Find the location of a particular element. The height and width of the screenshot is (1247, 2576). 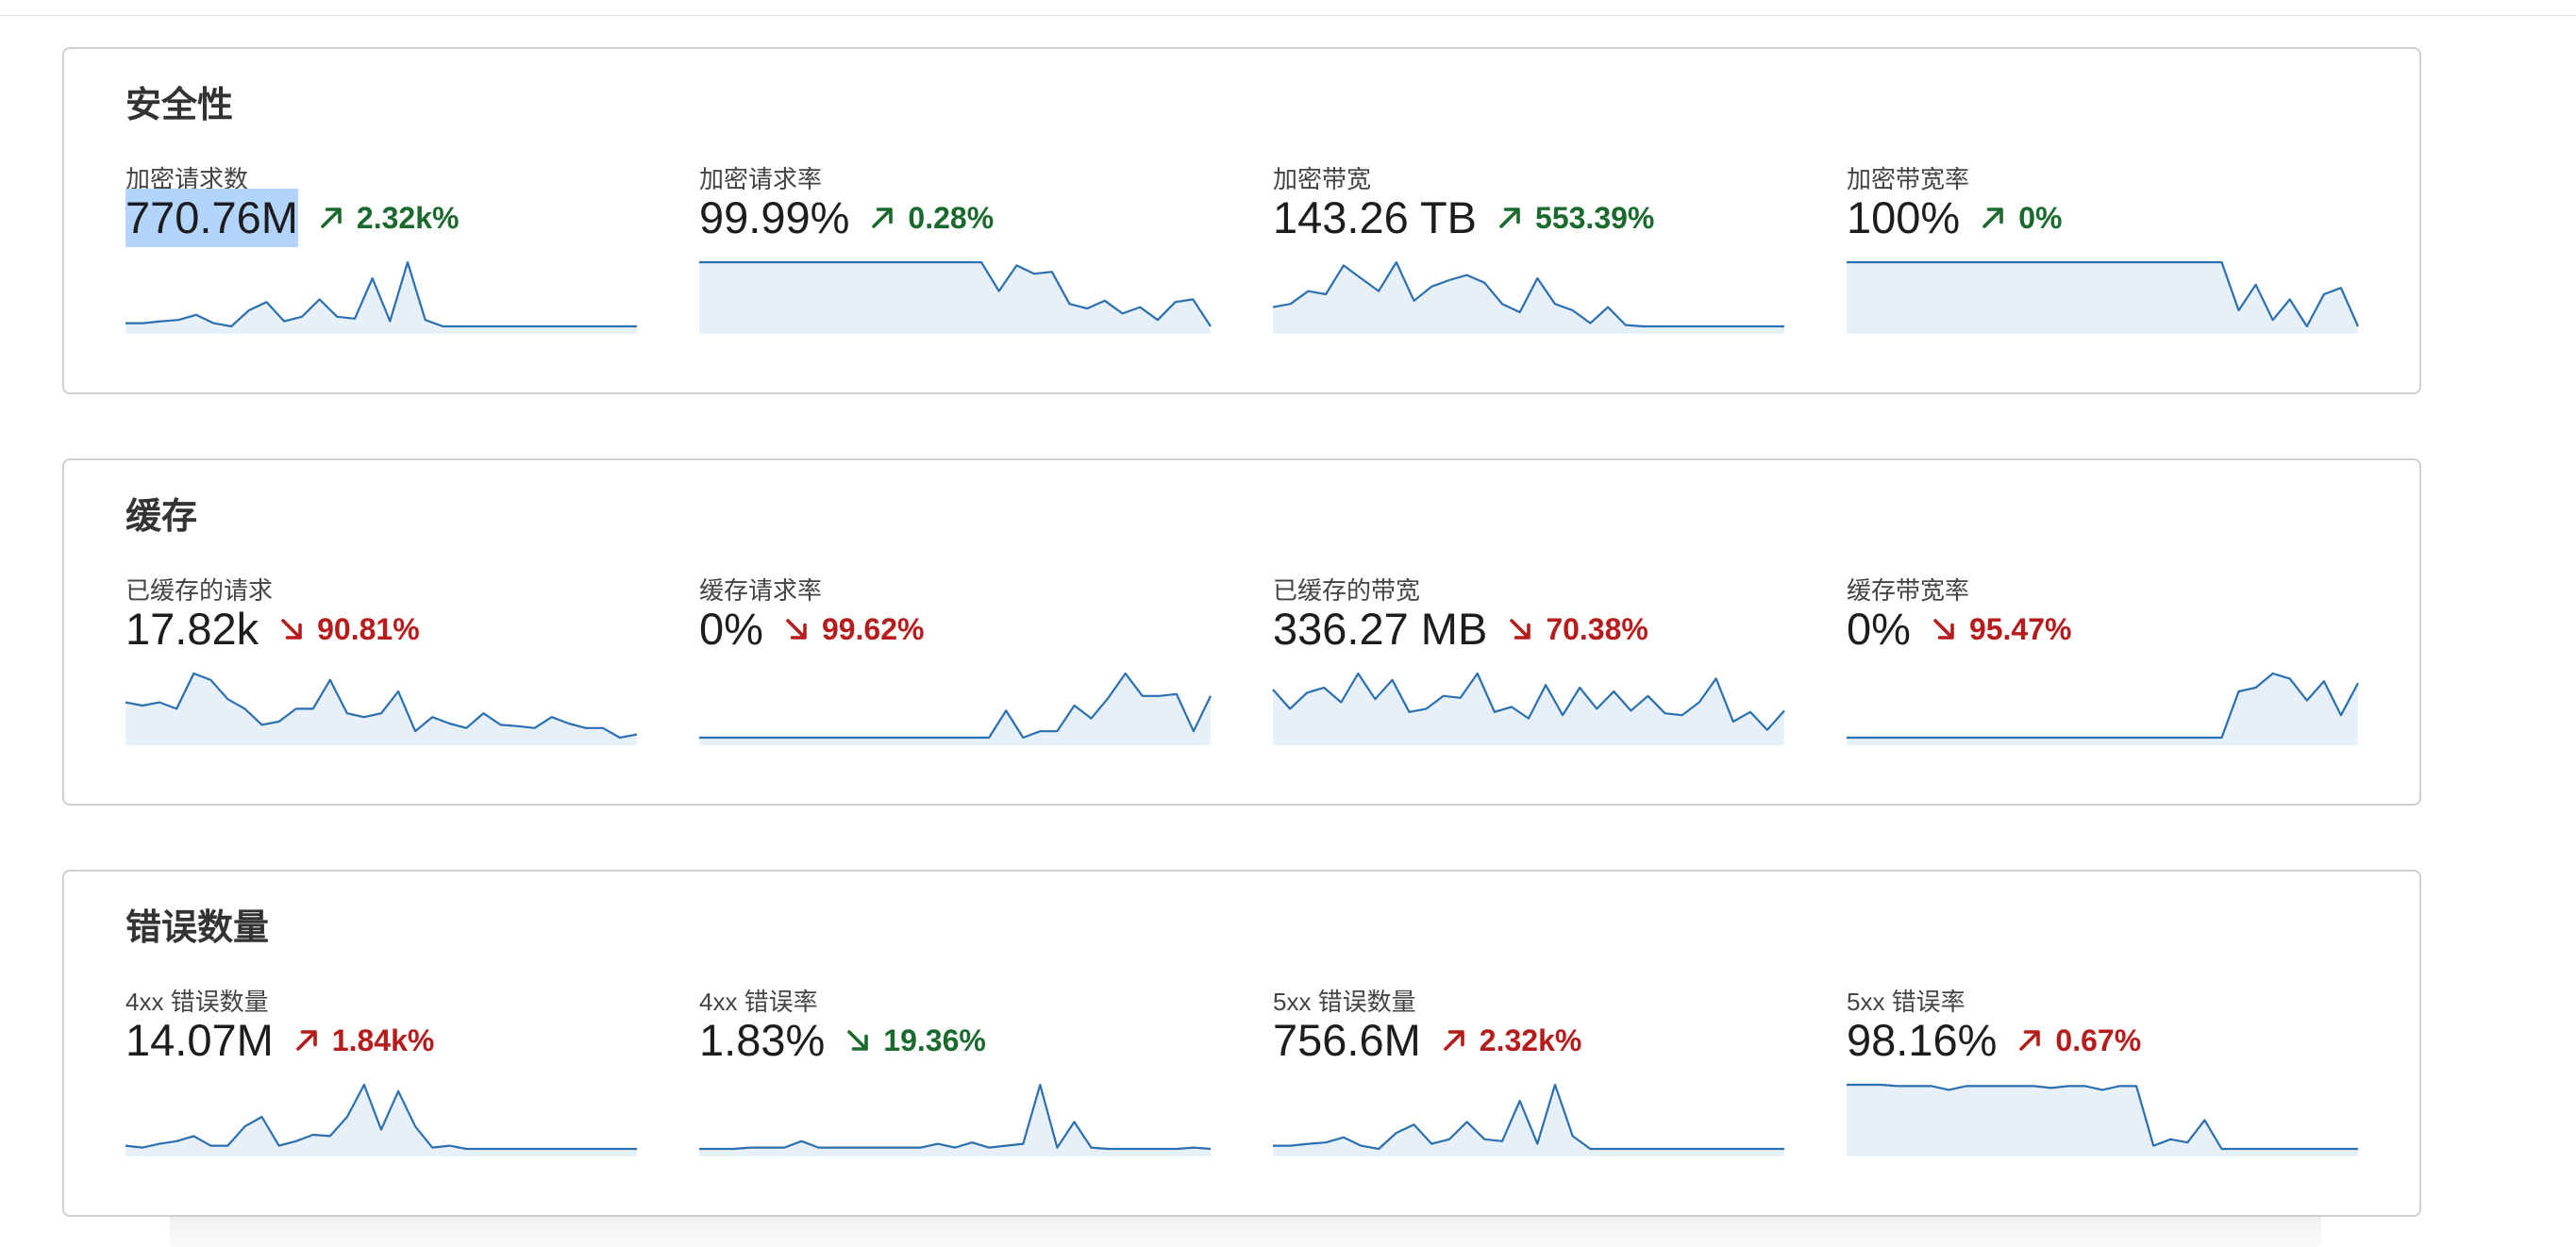

delta-value: 553.39% is located at coordinates (1595, 217).